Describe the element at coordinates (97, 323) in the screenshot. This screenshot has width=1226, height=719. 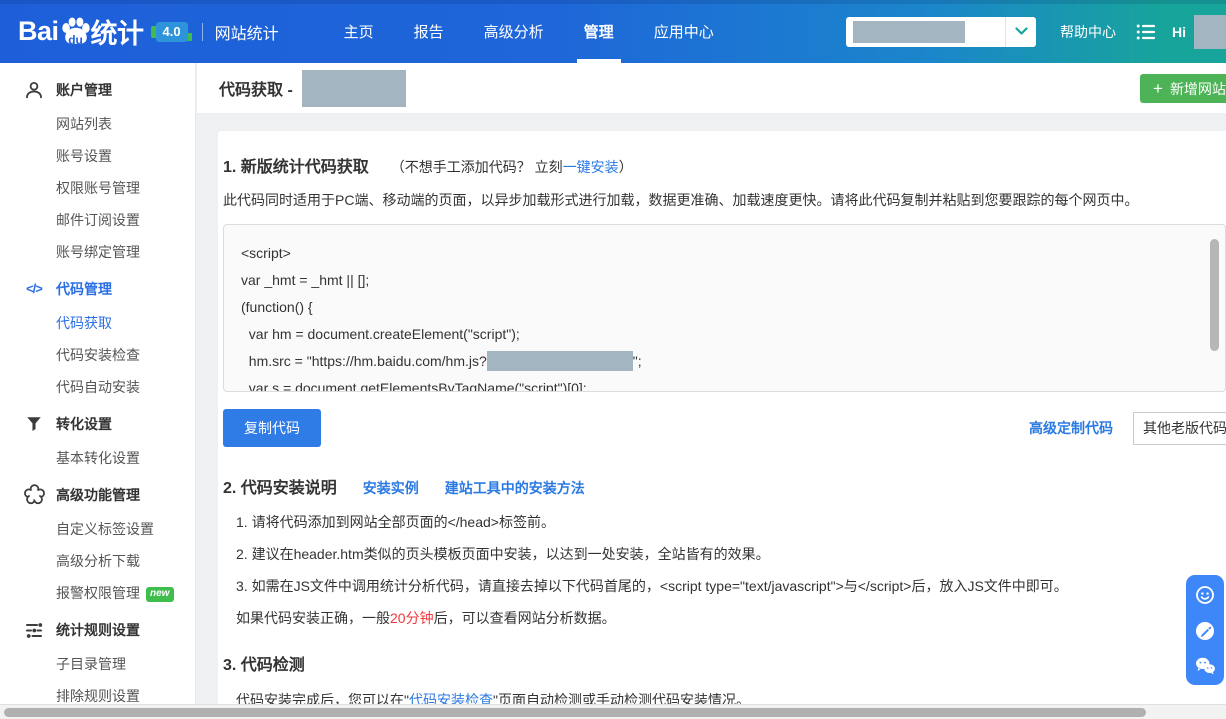
I see `sidebar-item-code-acquisition: 代码获取` at that location.